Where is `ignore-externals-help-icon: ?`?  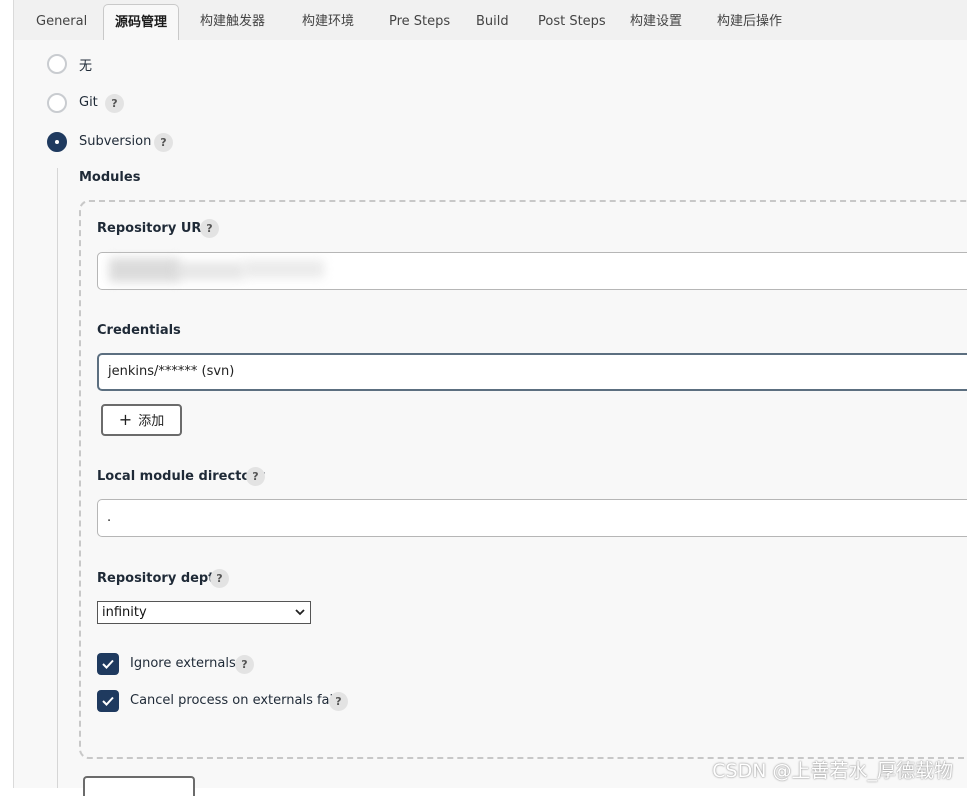 ignore-externals-help-icon: ? is located at coordinates (244, 664).